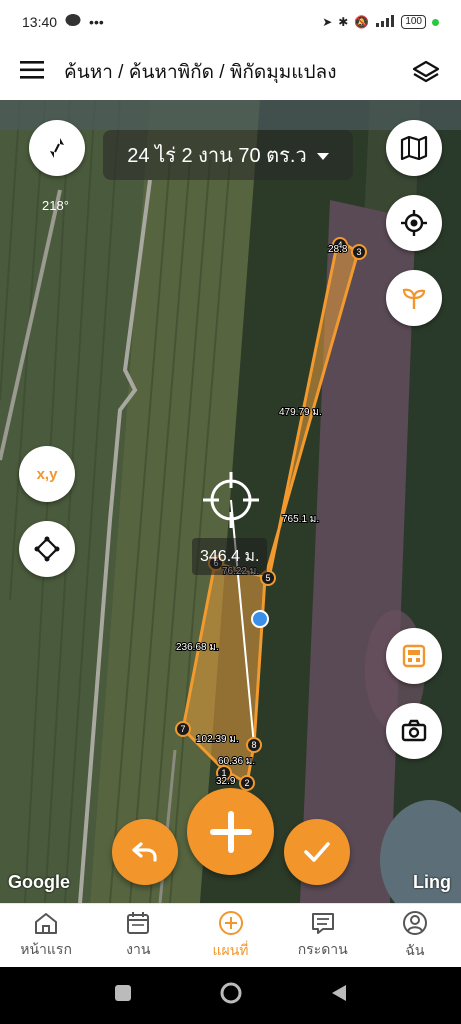 The height and width of the screenshot is (1024, 461). Describe the element at coordinates (415, 949) in the screenshot. I see `nav-profile-label: ฉัน` at that location.